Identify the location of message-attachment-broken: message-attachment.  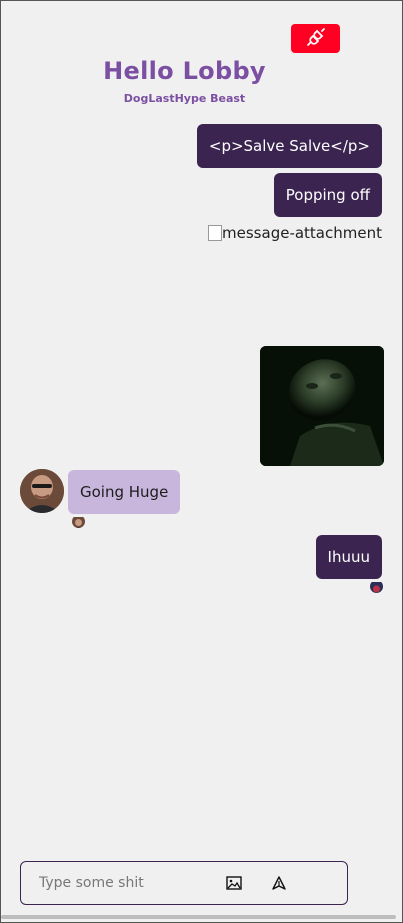
(295, 233).